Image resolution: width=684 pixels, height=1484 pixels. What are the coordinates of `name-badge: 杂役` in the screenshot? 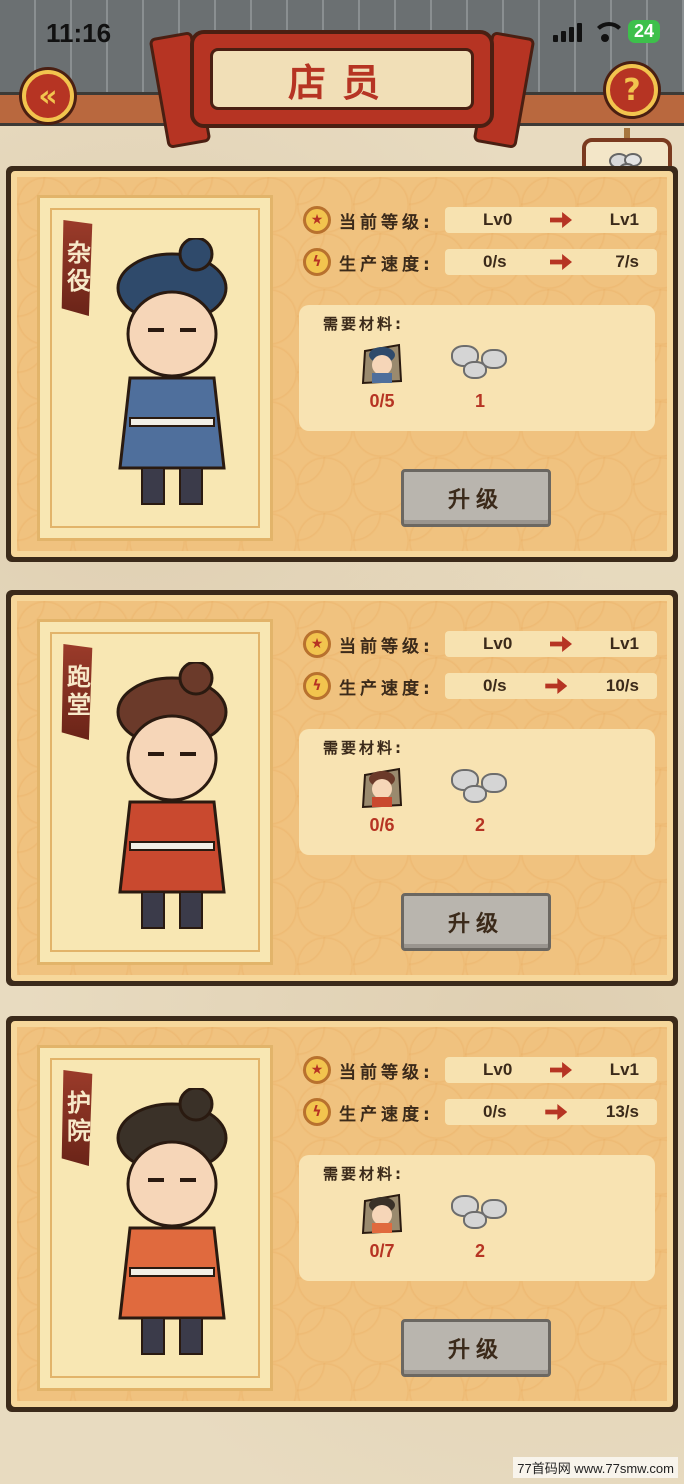 It's located at (77, 268).